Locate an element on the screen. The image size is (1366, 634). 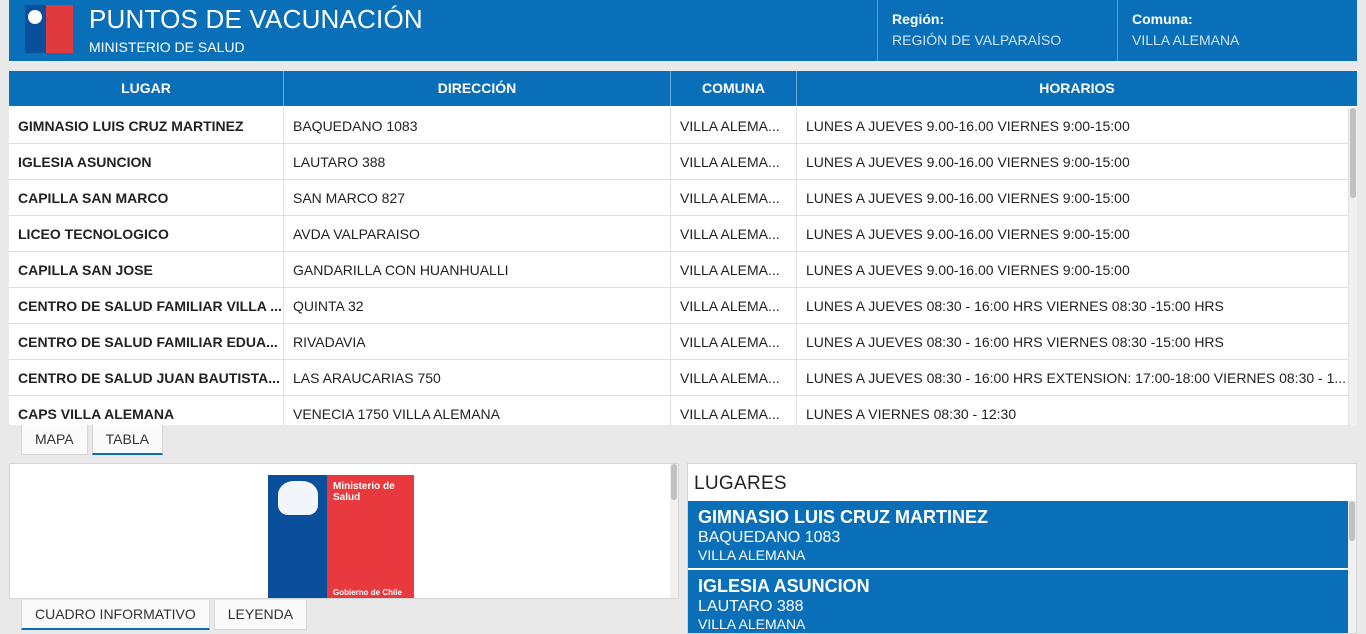
lugar-address: LAUTARO 388 is located at coordinates (751, 606).